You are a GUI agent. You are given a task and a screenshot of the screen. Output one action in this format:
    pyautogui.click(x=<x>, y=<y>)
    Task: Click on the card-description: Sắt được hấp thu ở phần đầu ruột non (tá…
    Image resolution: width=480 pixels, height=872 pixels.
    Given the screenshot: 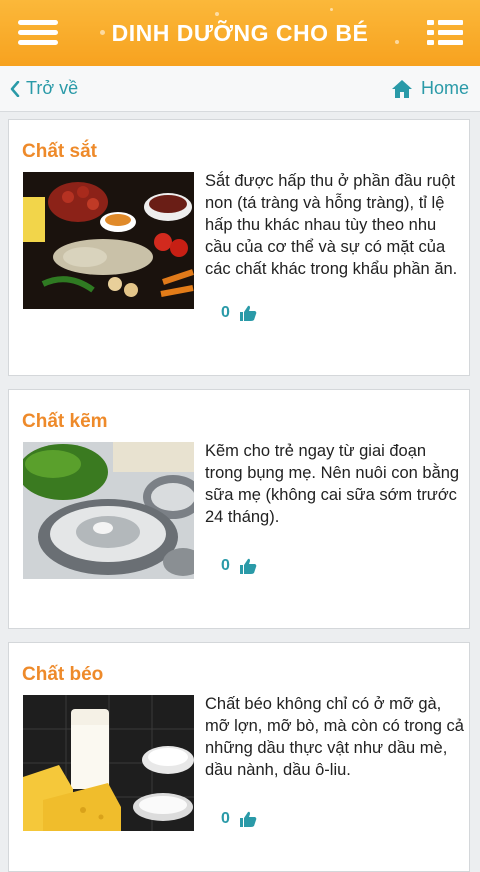 What is the action you would take?
    pyautogui.click(x=331, y=225)
    